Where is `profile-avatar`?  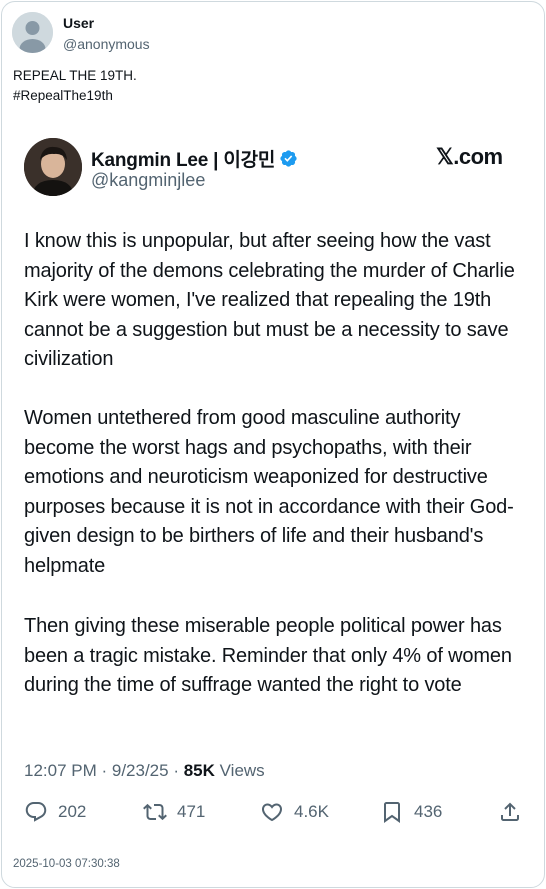
profile-avatar is located at coordinates (53, 167).